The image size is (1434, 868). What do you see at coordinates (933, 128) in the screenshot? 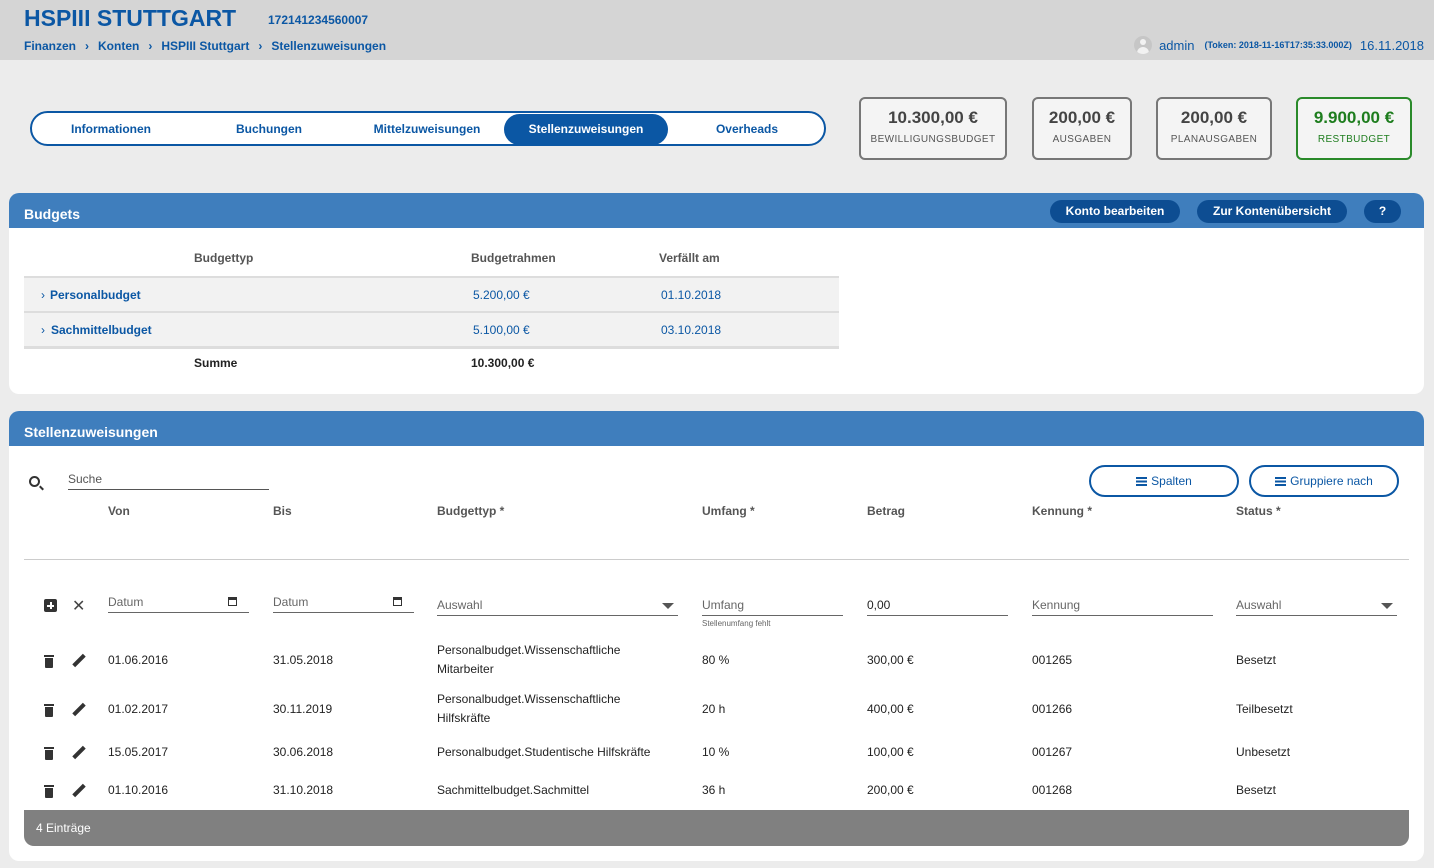
I see `summary-bewilligungsbudget: 10.300,00 € BEWILLIGUNGSBUDGET` at bounding box center [933, 128].